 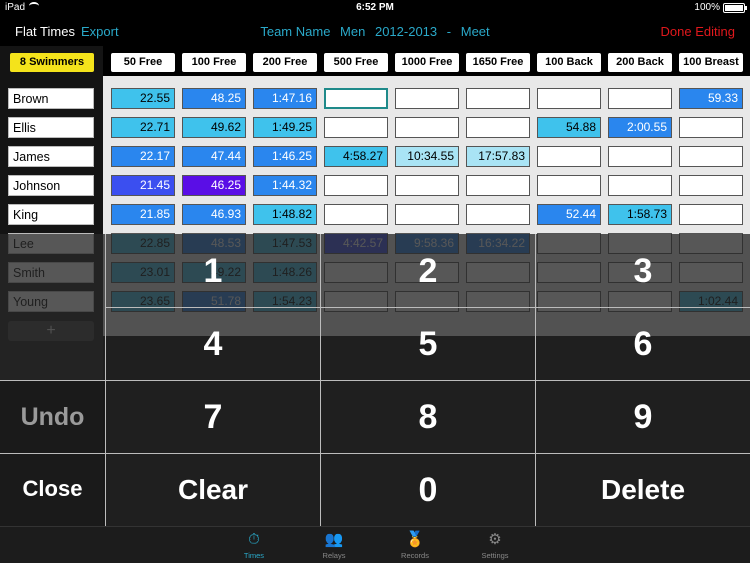 What do you see at coordinates (698, 31) in the screenshot?
I see `done-editing-button: Done Editing` at bounding box center [698, 31].